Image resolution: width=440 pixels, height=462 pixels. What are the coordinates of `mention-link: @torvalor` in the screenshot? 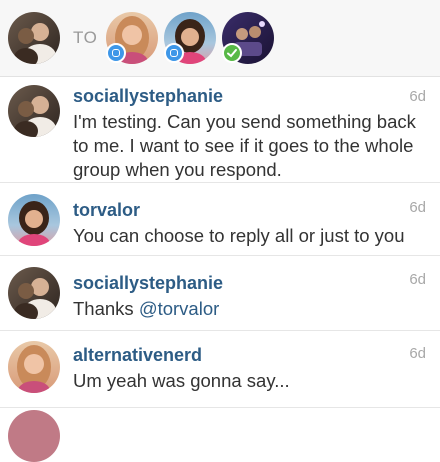 It's located at (179, 308).